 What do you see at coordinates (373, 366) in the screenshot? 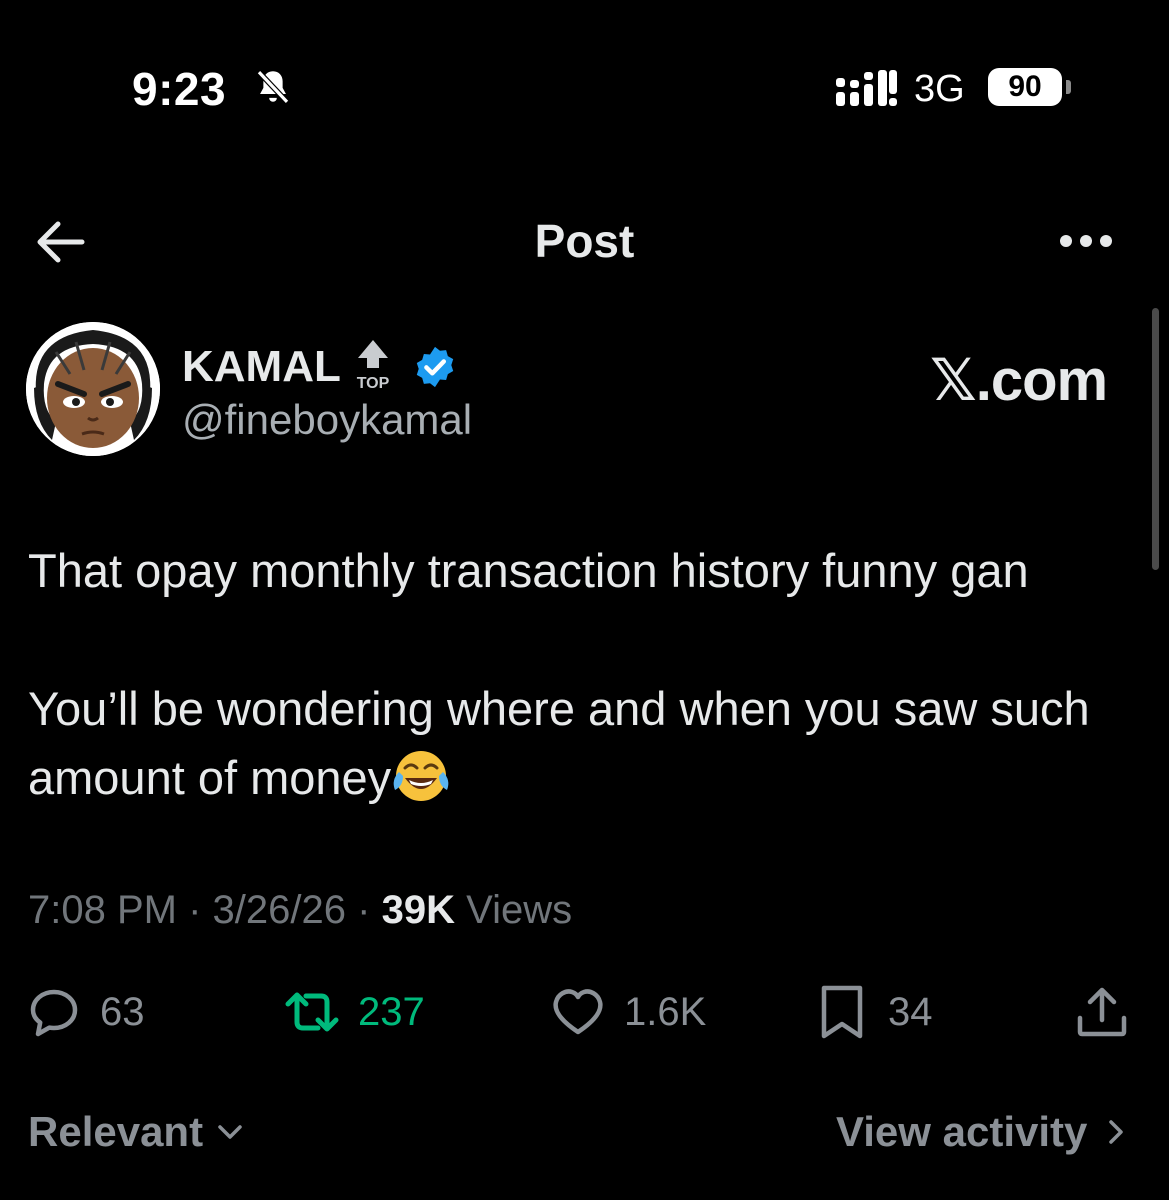
I see `top-badge-icon: TOP` at bounding box center [373, 366].